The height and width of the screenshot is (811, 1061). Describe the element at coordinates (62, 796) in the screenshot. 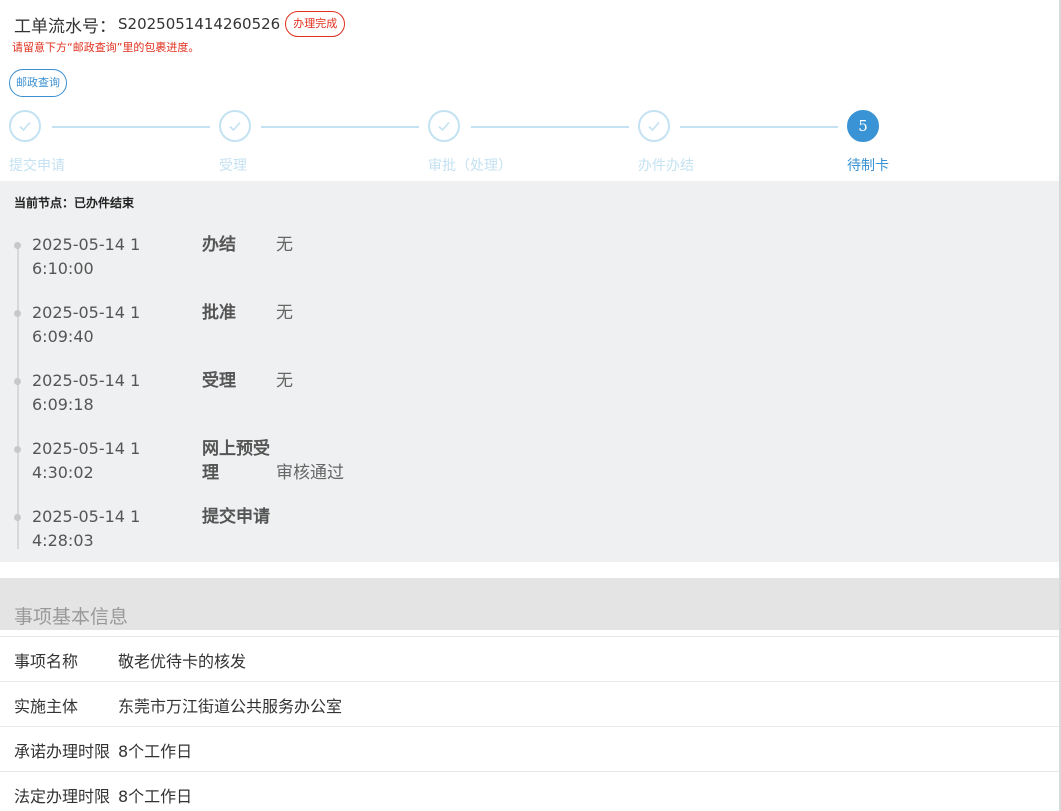

I see `info-label: 法定办理时限` at that location.